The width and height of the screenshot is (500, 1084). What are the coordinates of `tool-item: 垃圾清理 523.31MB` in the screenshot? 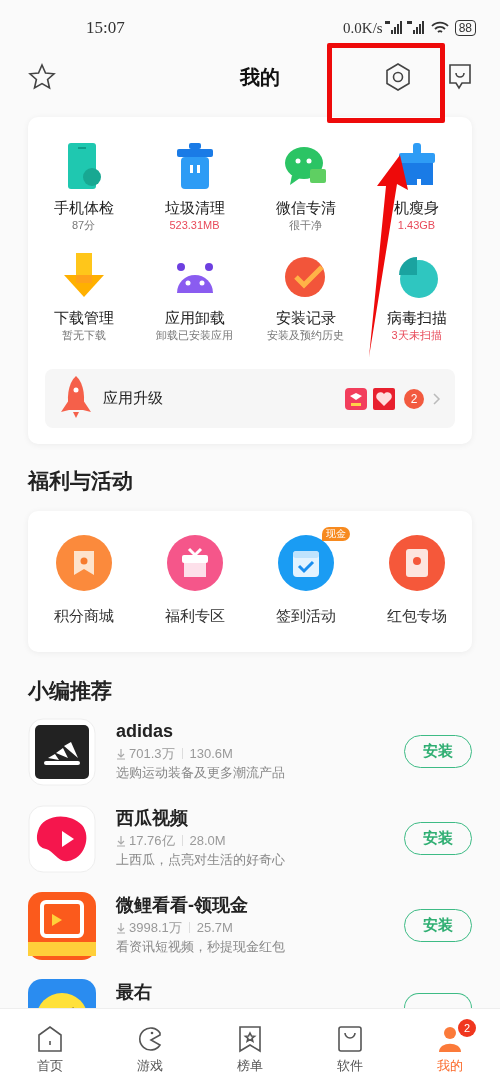 It's located at (194, 188).